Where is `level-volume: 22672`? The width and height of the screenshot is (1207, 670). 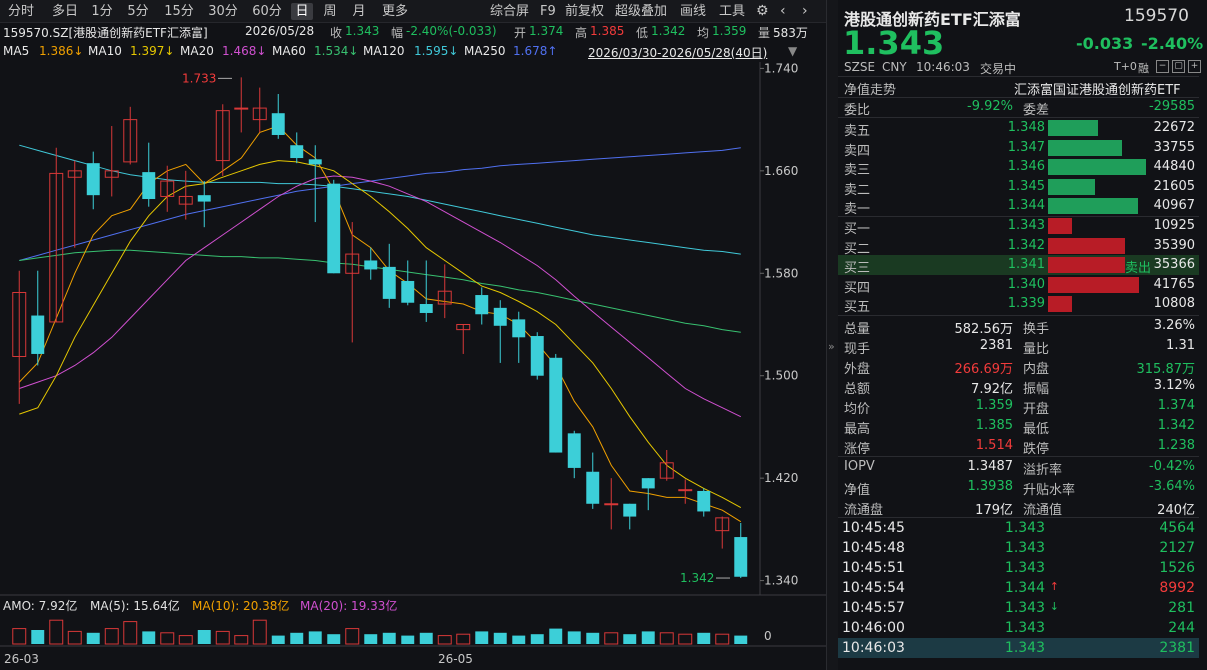 level-volume: 22672 is located at coordinates (1174, 127).